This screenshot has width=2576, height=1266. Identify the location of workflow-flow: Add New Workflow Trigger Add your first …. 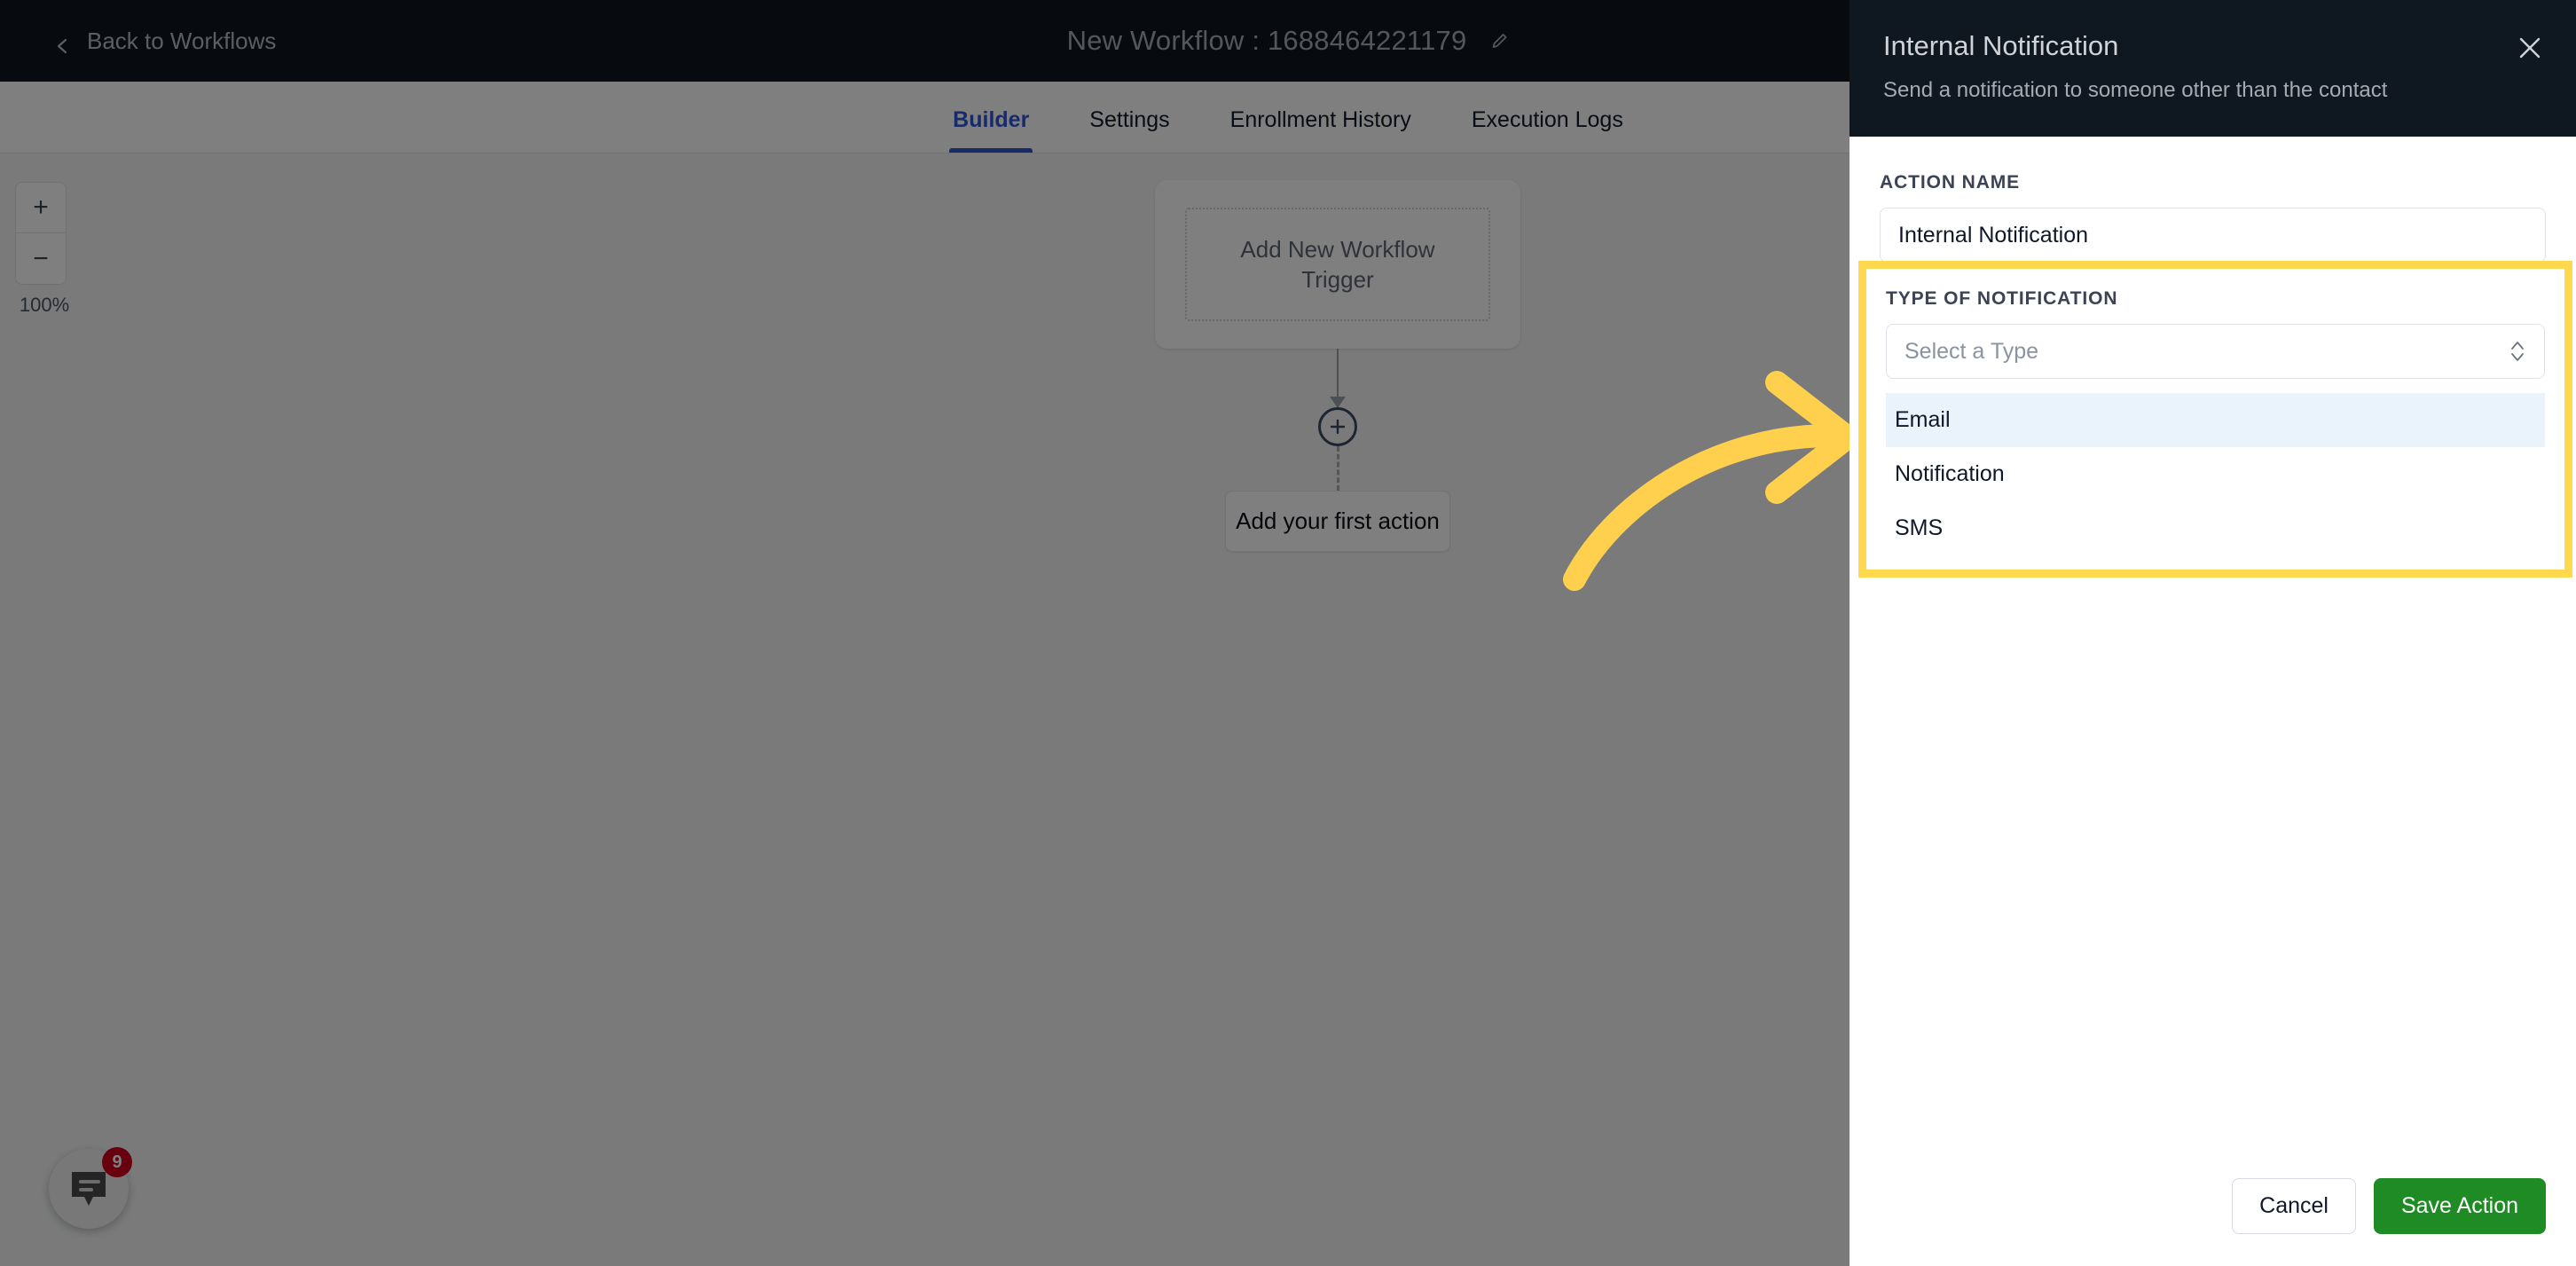
(1337, 366).